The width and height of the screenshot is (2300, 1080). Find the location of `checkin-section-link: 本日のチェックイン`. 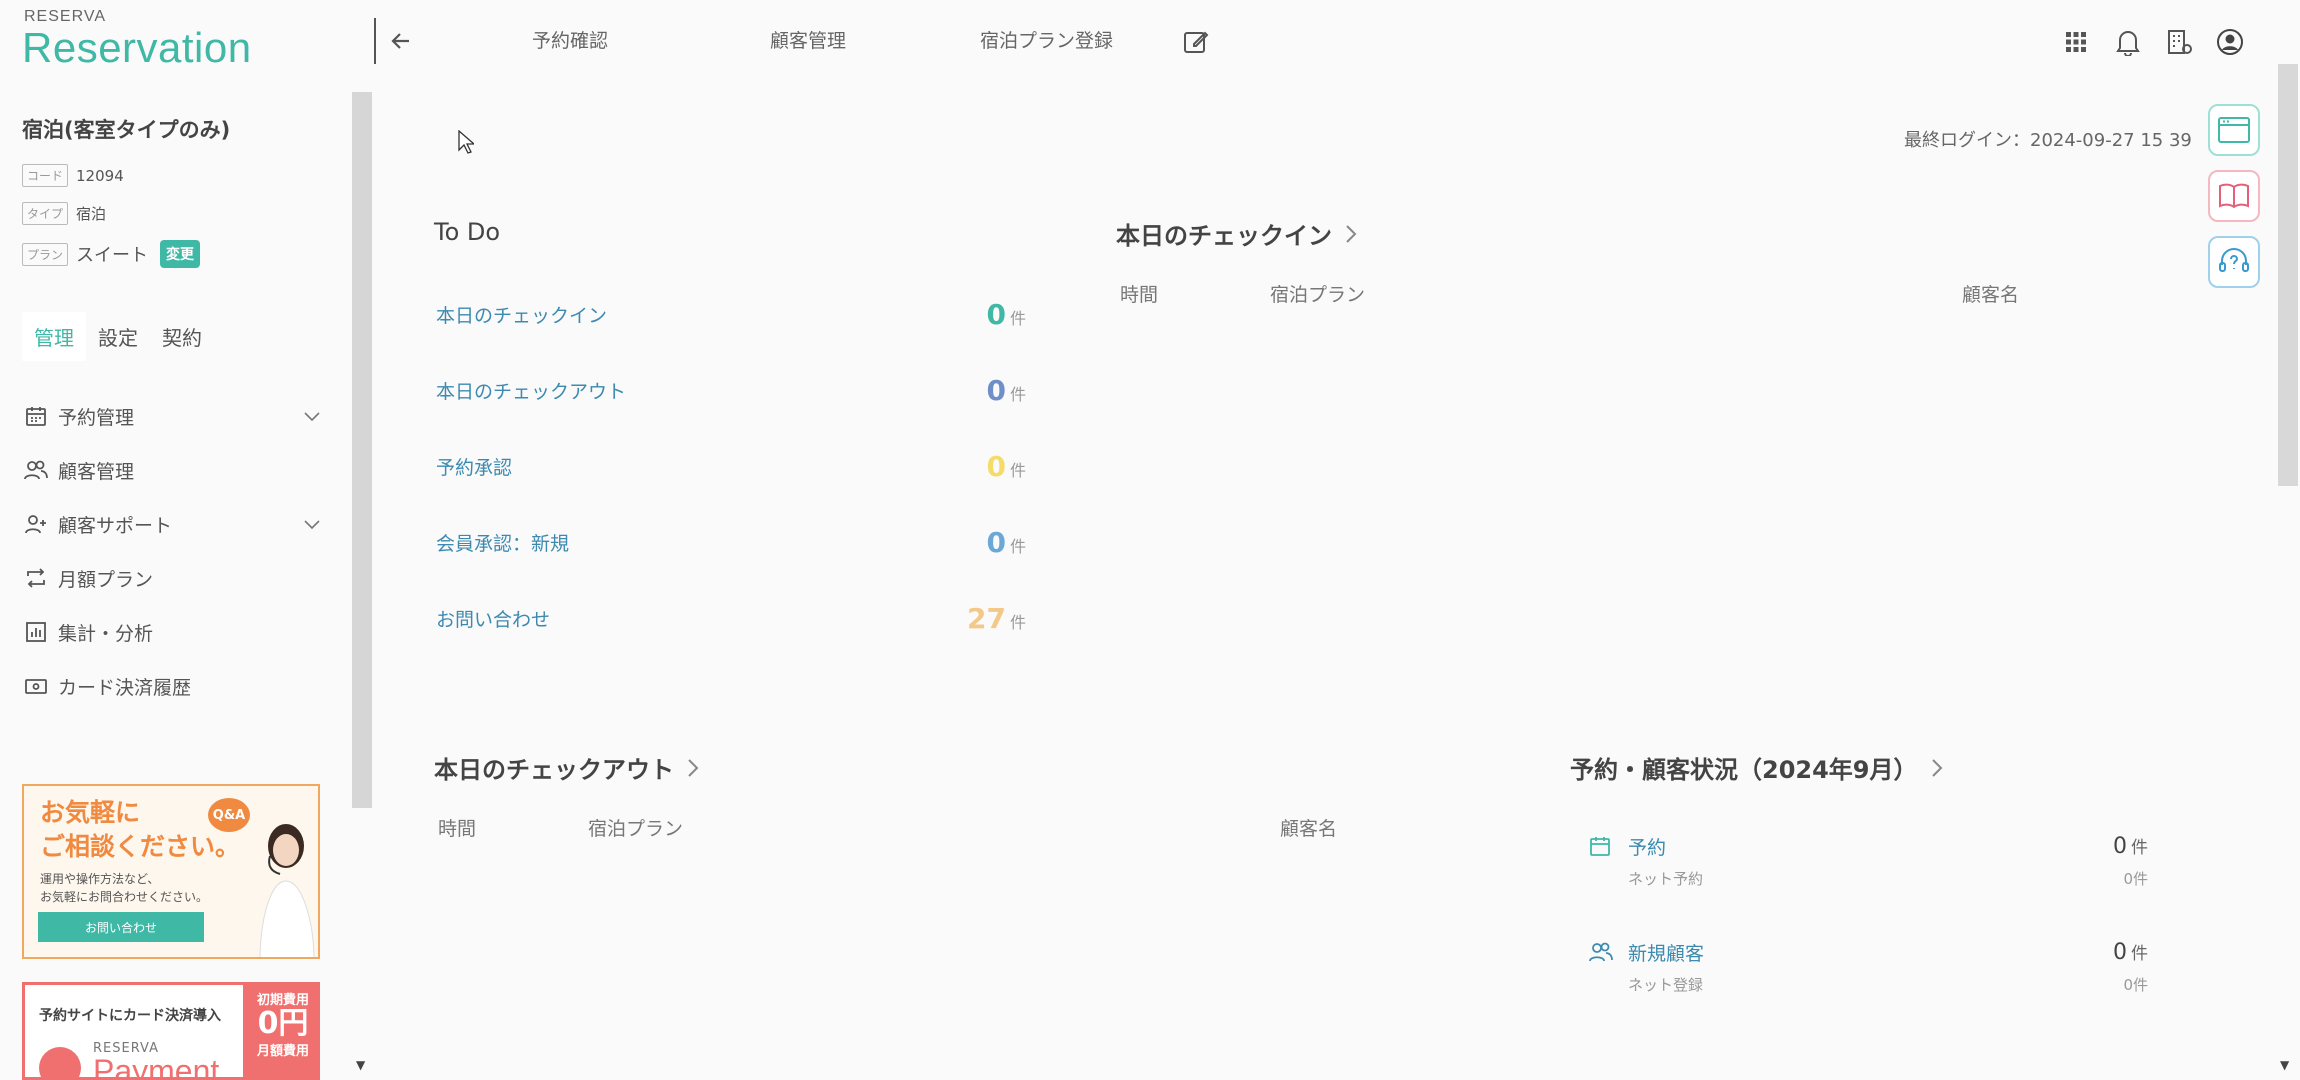

checkin-section-link: 本日のチェックイン is located at coordinates (1237, 233).